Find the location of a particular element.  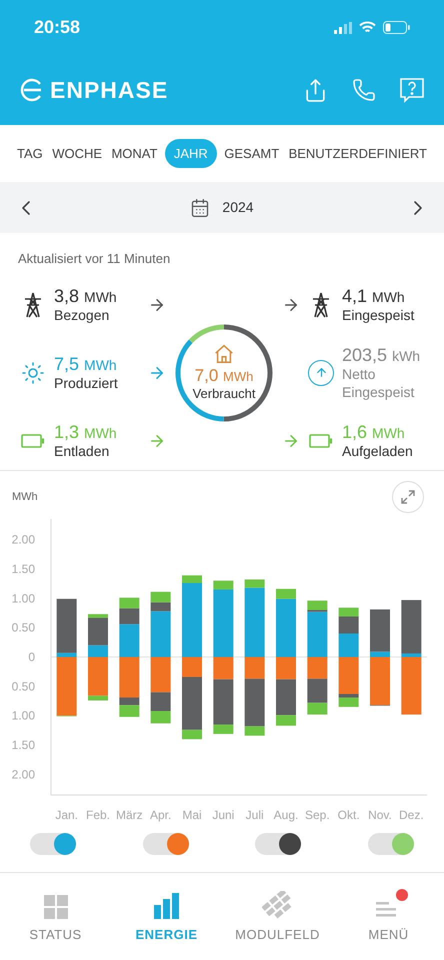

nav-tab: MENÜ is located at coordinates (389, 917).